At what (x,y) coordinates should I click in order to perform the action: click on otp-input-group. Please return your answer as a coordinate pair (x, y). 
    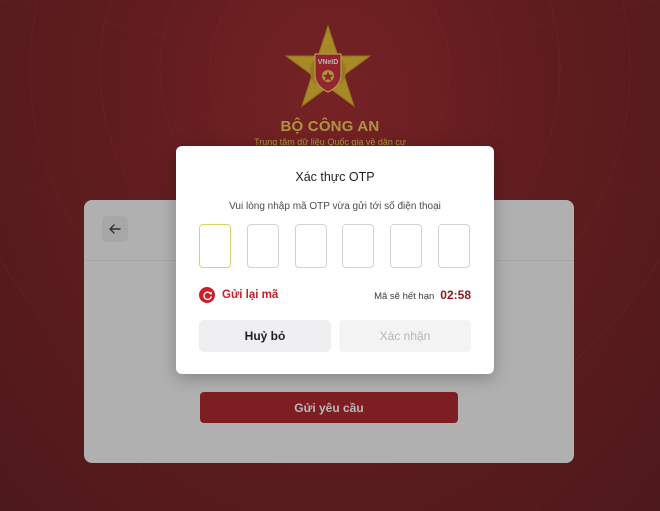
    Looking at the image, I should click on (335, 246).